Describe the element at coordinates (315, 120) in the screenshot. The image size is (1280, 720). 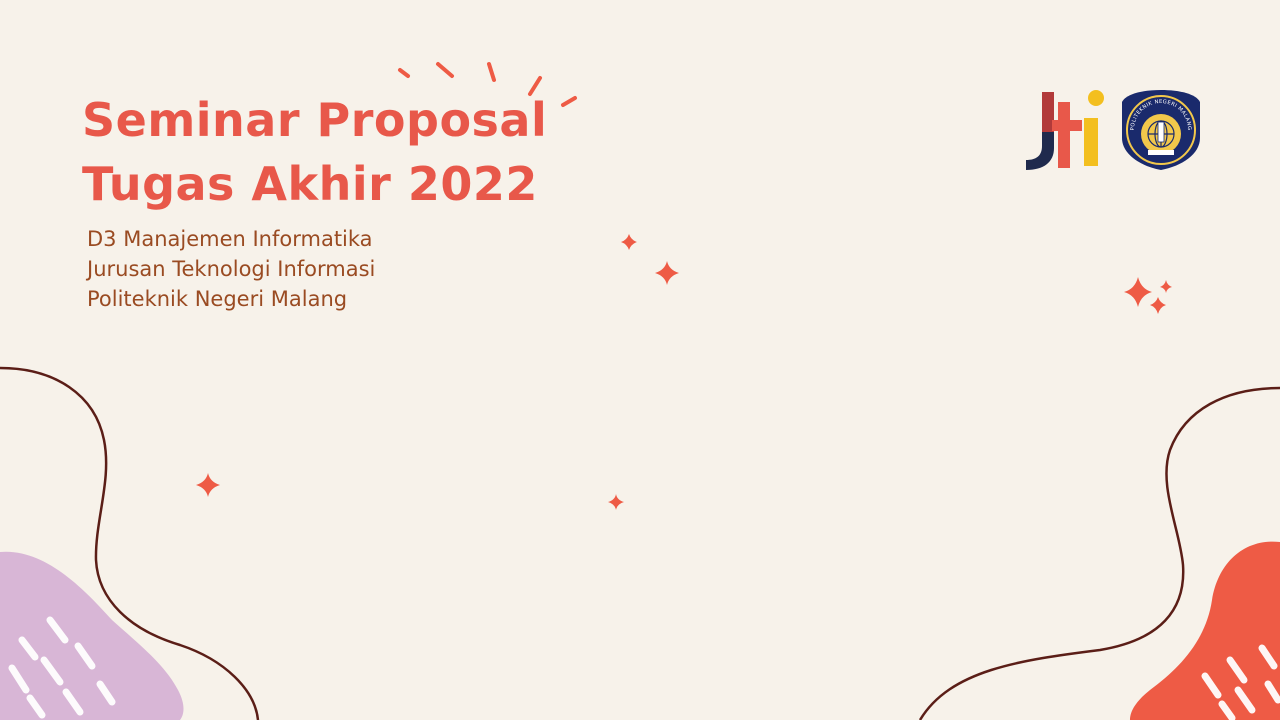
I see `title-line-1: Seminar Proposal` at that location.